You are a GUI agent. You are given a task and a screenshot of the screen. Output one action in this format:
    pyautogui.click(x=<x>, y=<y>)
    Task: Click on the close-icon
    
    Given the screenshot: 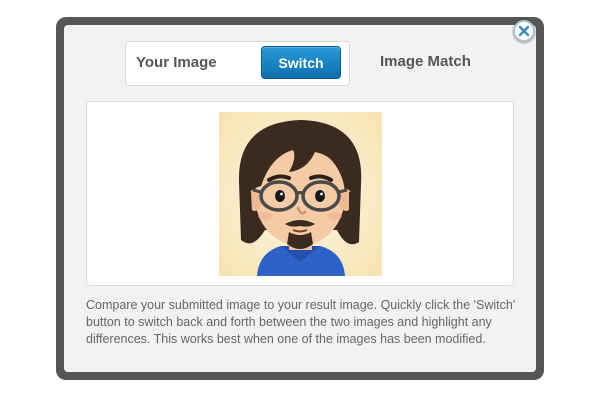 What is the action you would take?
    pyautogui.click(x=524, y=31)
    